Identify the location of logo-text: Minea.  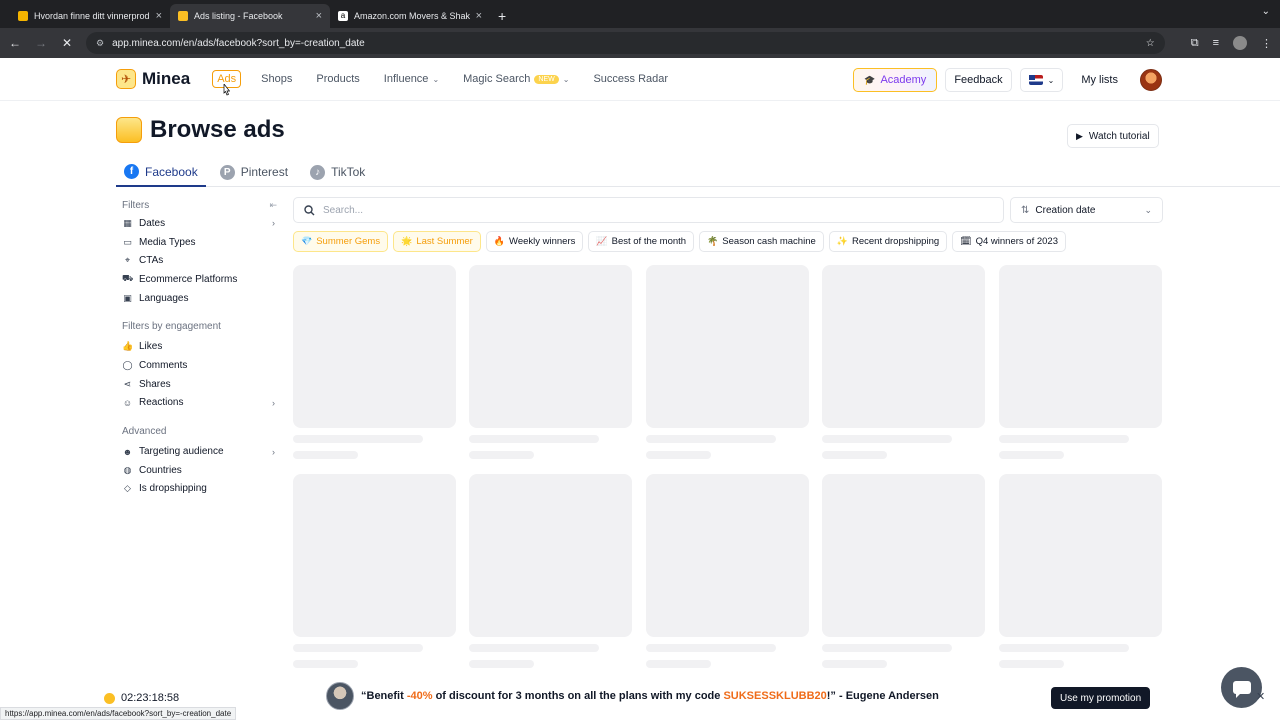
(166, 78).